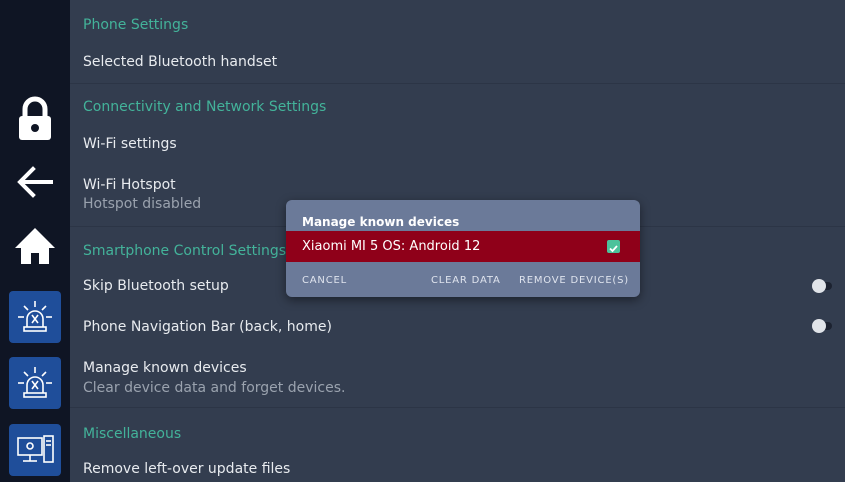  Describe the element at coordinates (156, 286) in the screenshot. I see `skip-bluetooth-setup-item: Skip Bluetooth setup` at that location.